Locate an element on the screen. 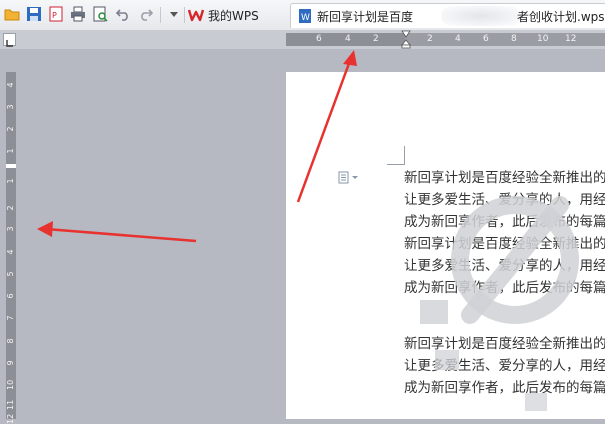  print-preview-icon is located at coordinates (100, 14).